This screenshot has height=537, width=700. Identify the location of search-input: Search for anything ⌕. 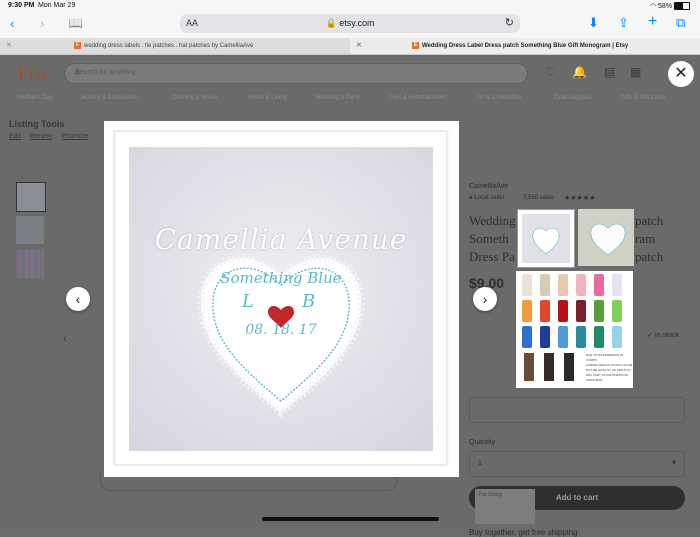
(296, 73).